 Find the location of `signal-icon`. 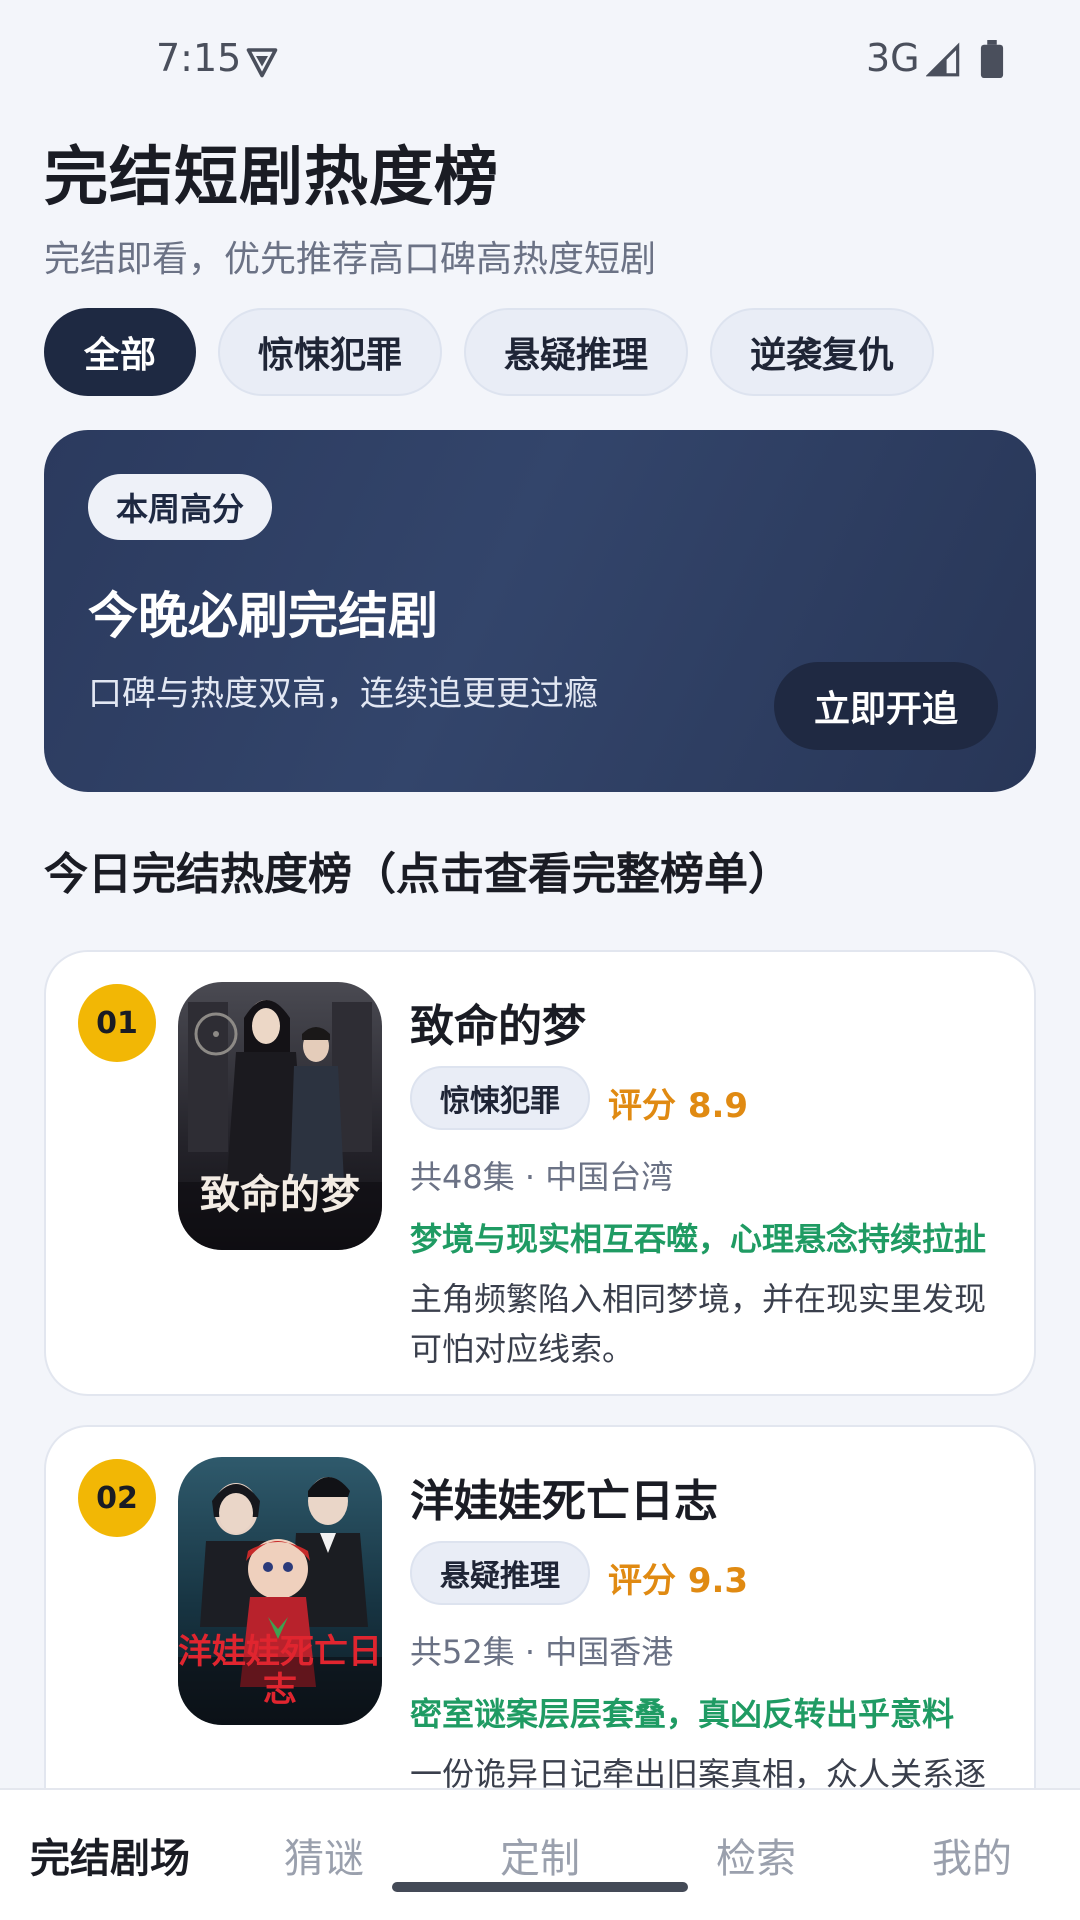

signal-icon is located at coordinates (943, 59).